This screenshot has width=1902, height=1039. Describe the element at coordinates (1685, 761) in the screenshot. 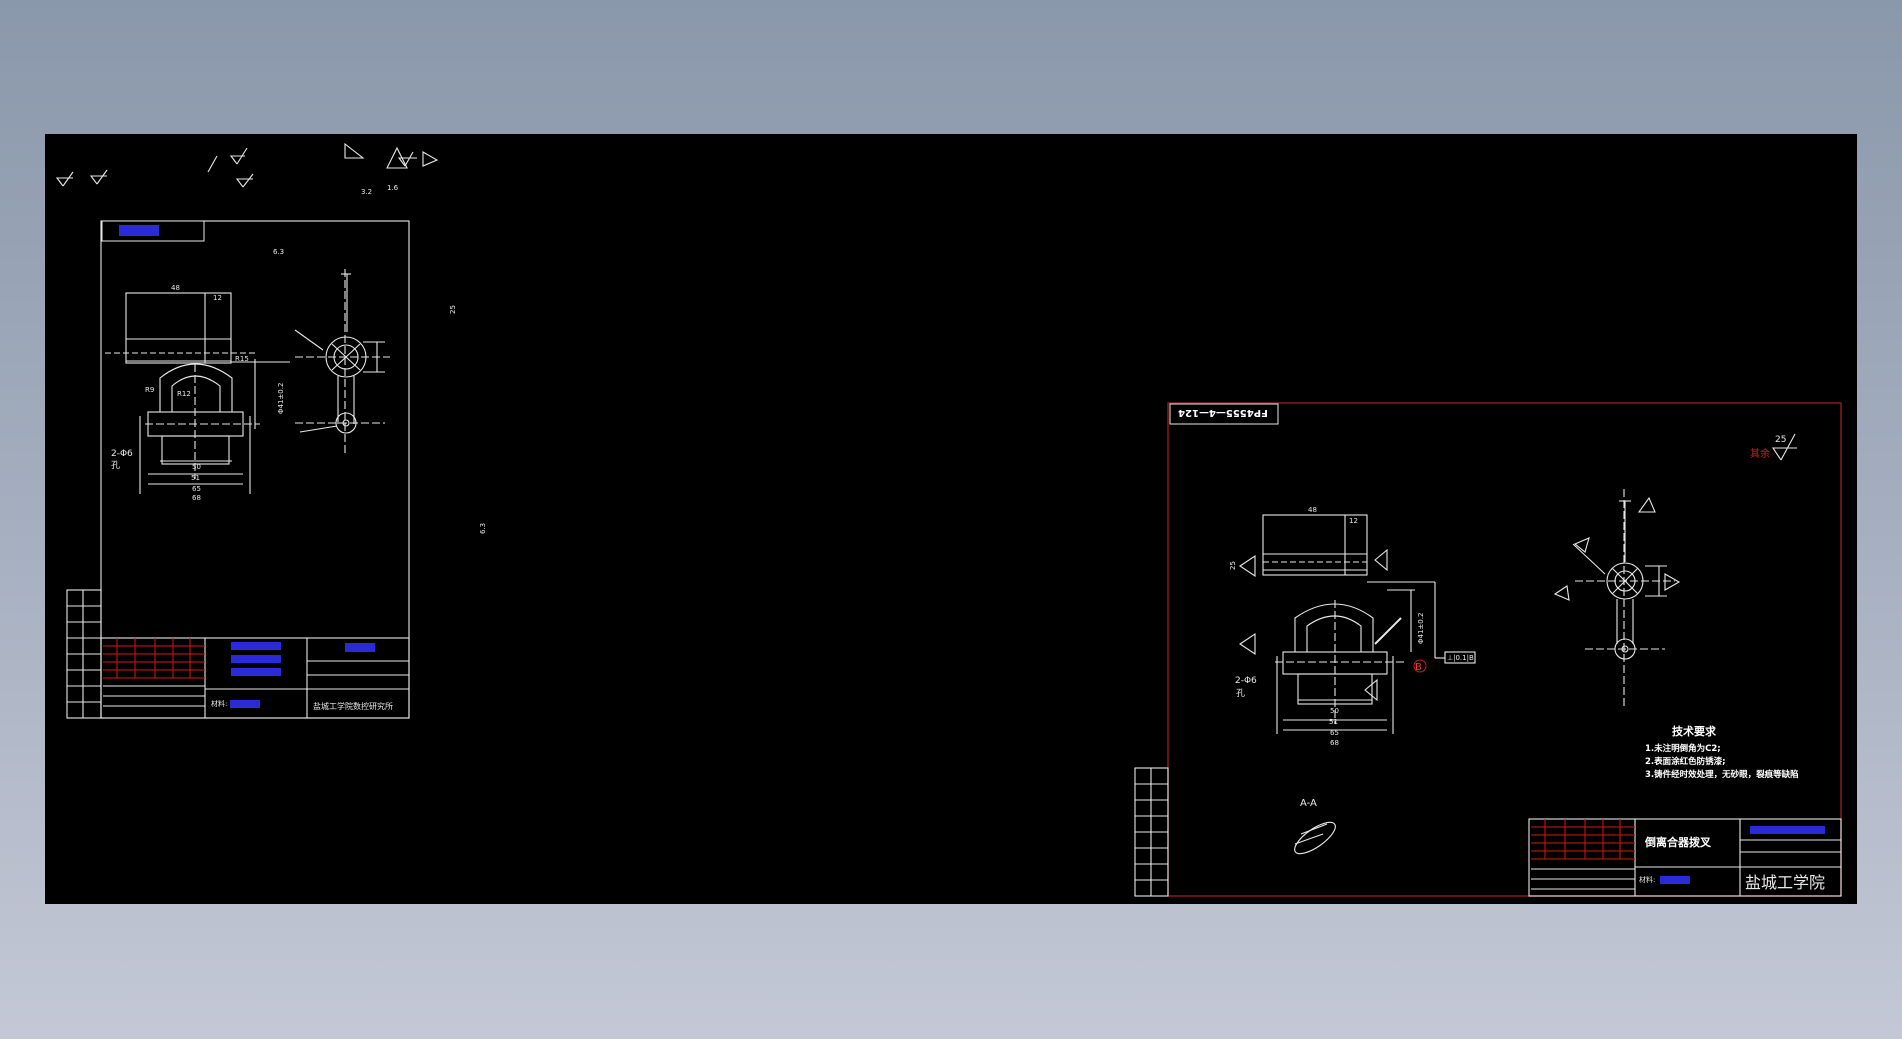

I see `tech-req-item-2: 2.表面涂红色防锈漆;` at that location.